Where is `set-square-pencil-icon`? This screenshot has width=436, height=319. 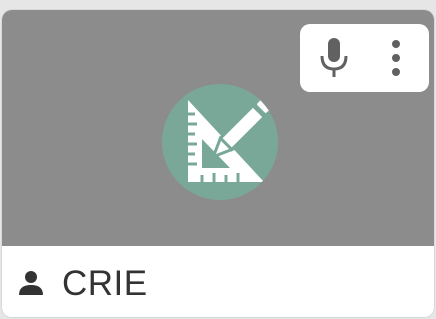
set-square-pencil-icon is located at coordinates (231, 139).